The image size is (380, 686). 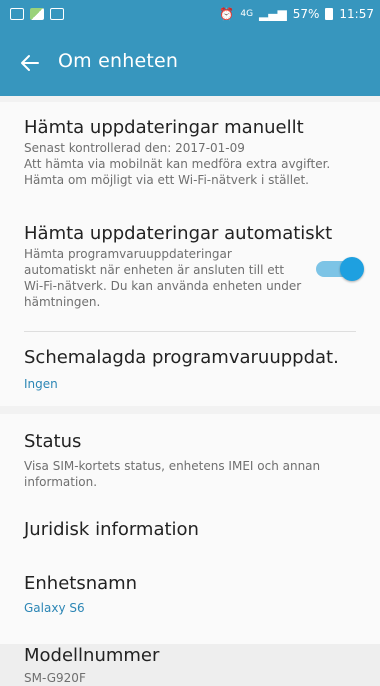 What do you see at coordinates (118, 61) in the screenshot?
I see `page-title: Om enheten` at bounding box center [118, 61].